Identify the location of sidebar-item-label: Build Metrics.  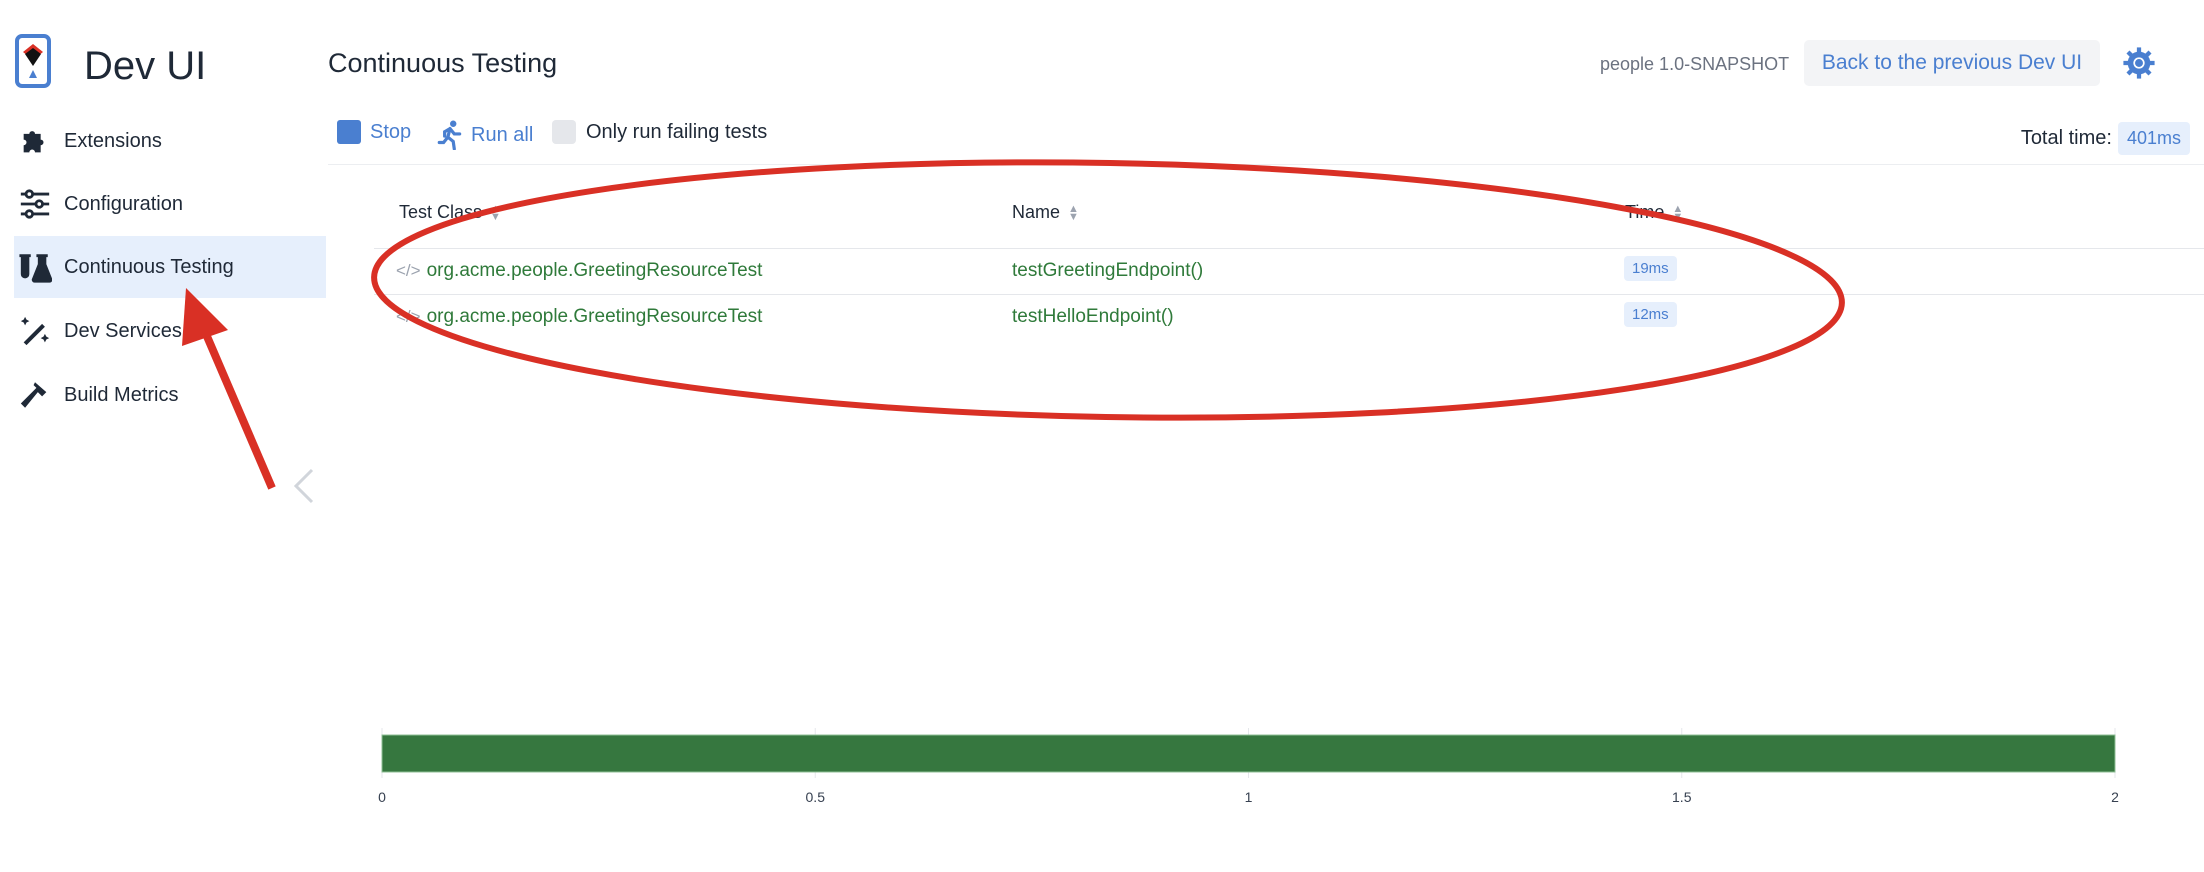
(121, 394).